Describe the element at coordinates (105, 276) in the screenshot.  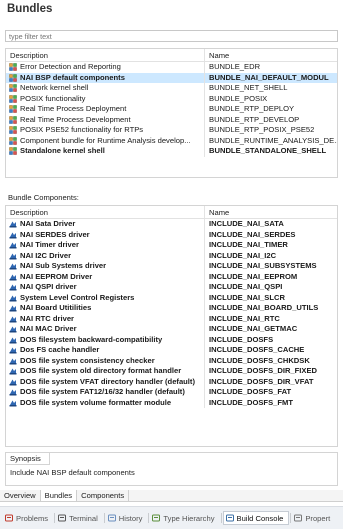
I see `row-description-cell: NAI EEPROM Driver` at that location.